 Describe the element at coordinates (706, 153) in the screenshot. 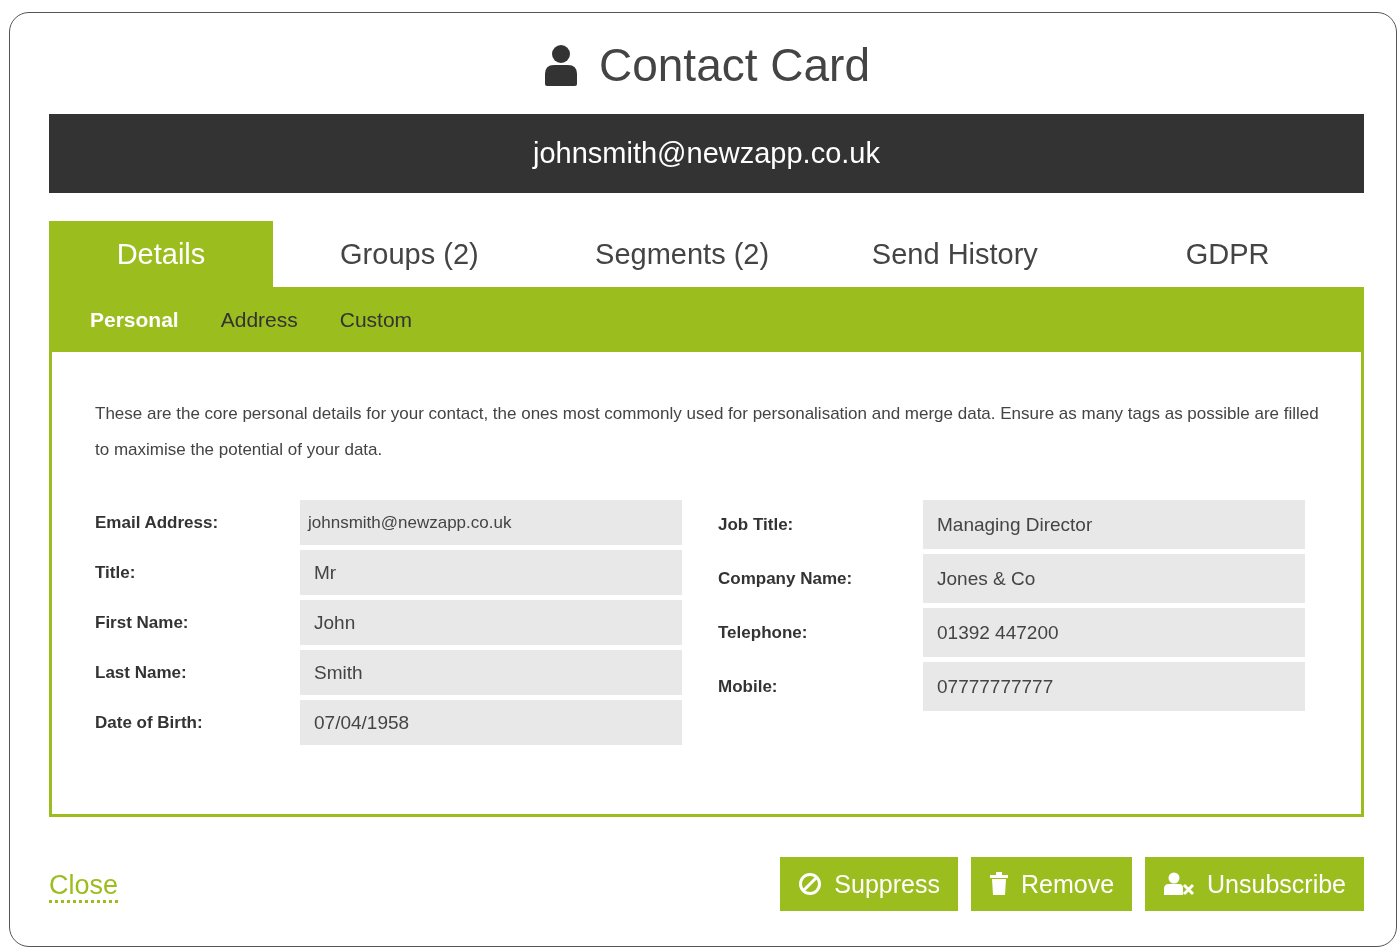

I see `email-banner: johnsmith@newzapp.co.uk` at that location.